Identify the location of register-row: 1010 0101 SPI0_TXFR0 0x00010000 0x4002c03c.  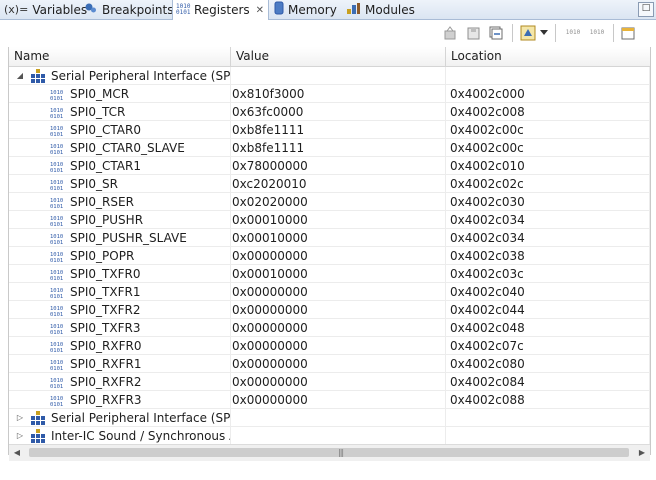
(329, 274).